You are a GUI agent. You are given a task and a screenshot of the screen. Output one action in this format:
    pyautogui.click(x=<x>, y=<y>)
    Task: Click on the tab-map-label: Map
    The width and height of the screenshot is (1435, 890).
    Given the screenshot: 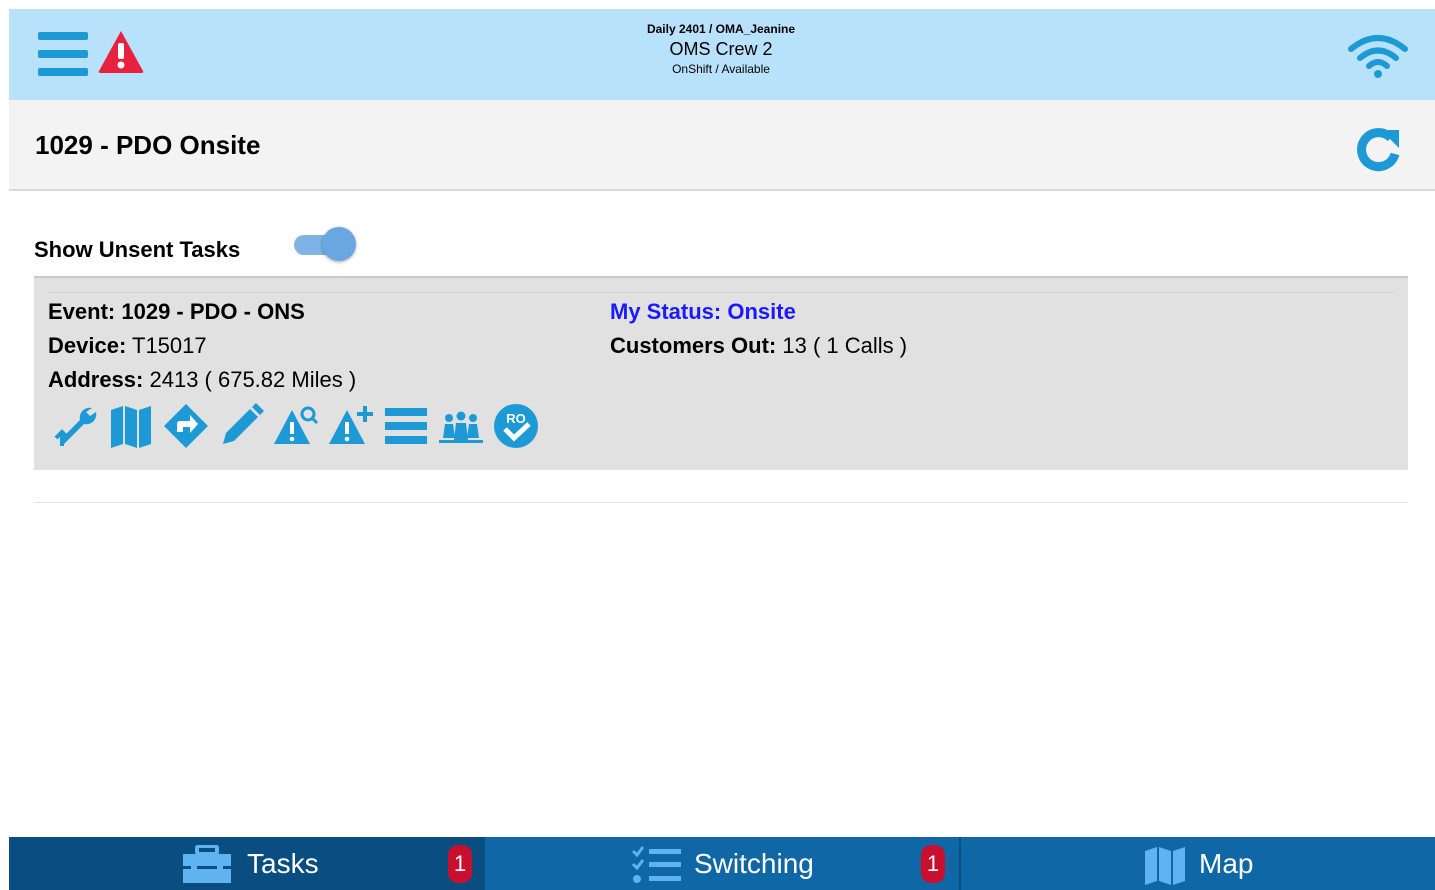 What is the action you would take?
    pyautogui.click(x=1226, y=863)
    